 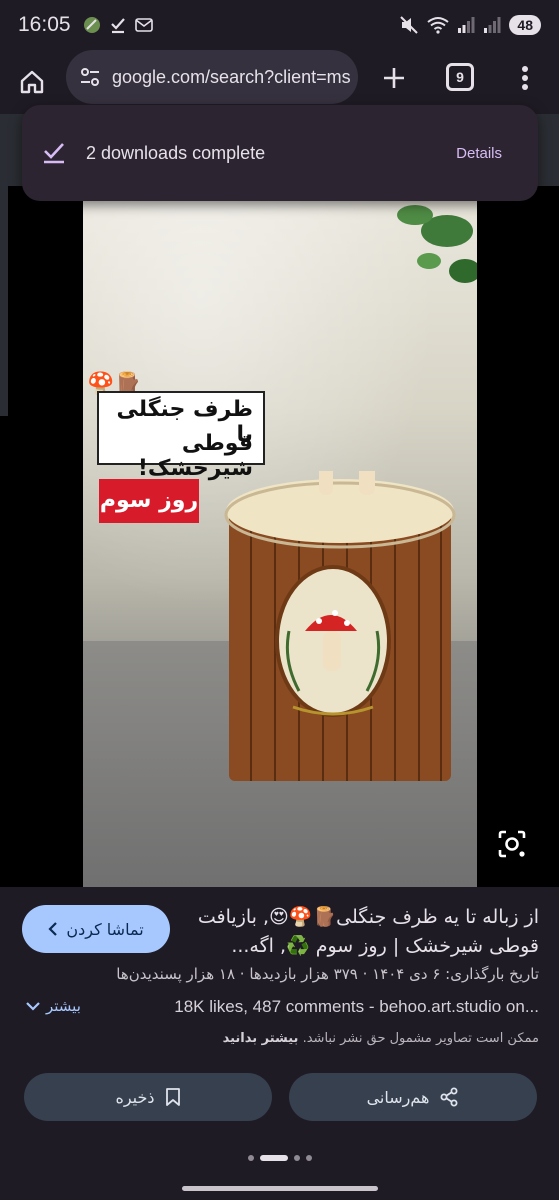 What do you see at coordinates (176, 152) in the screenshot?
I see `snackbar-message: 2 downloads complete` at bounding box center [176, 152].